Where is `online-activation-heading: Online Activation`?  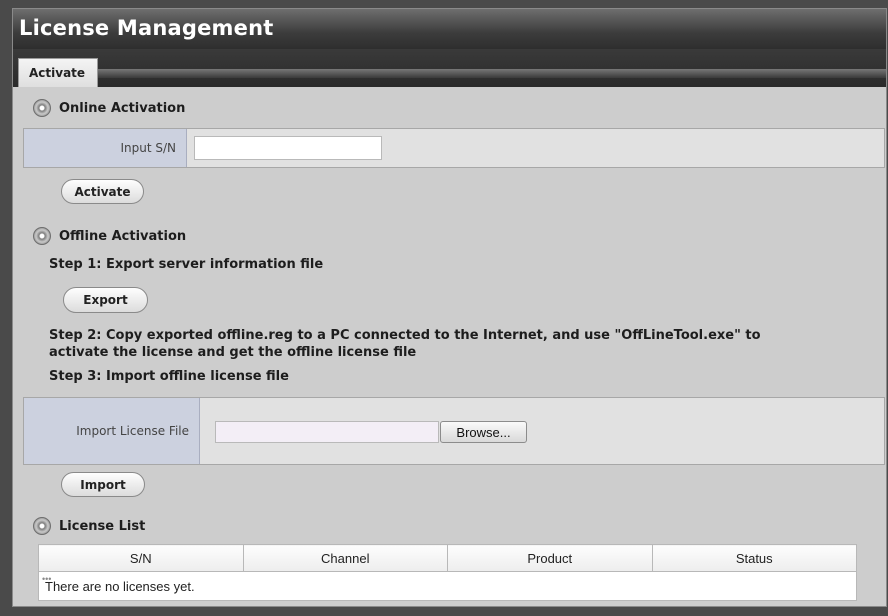
online-activation-heading: Online Activation is located at coordinates (109, 108).